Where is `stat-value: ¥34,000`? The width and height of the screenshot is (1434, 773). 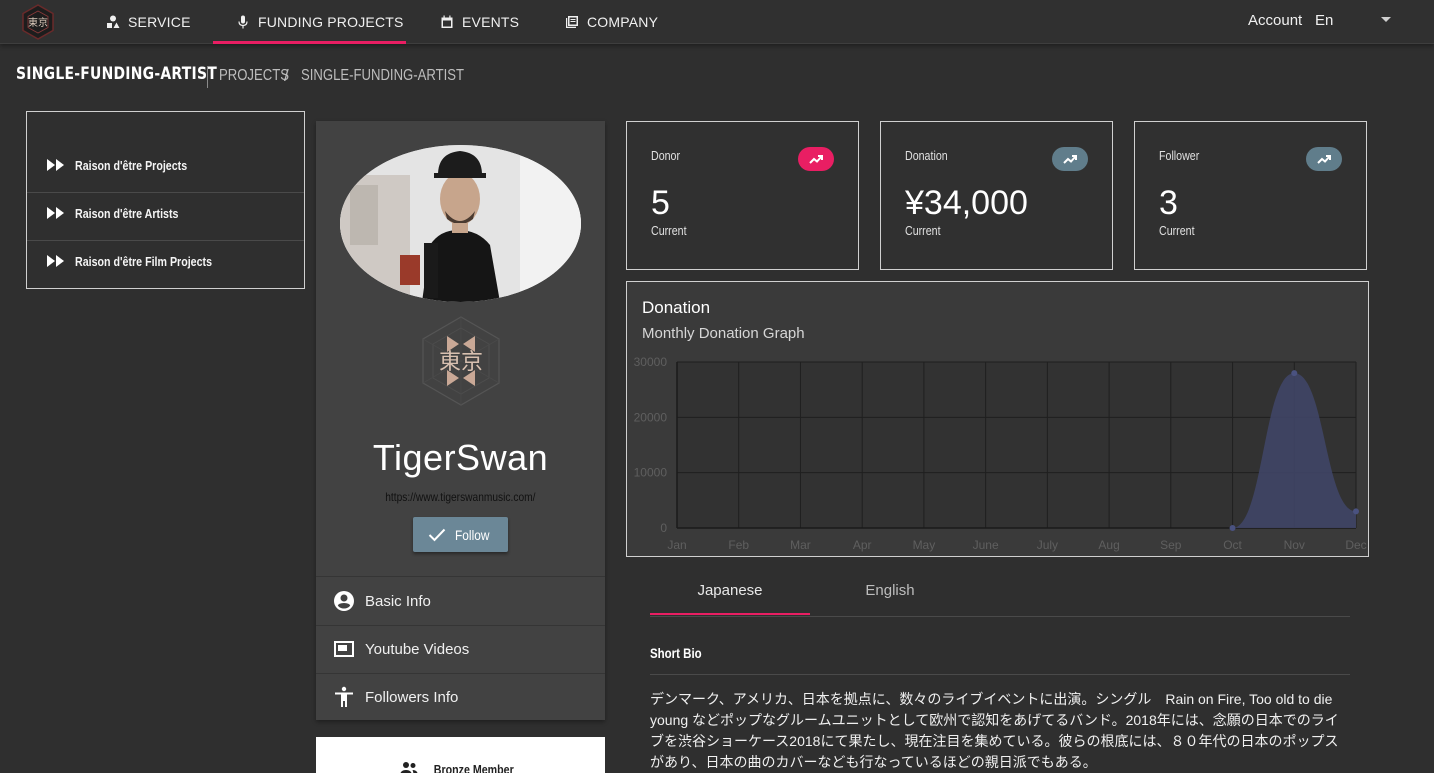 stat-value: ¥34,000 is located at coordinates (966, 203).